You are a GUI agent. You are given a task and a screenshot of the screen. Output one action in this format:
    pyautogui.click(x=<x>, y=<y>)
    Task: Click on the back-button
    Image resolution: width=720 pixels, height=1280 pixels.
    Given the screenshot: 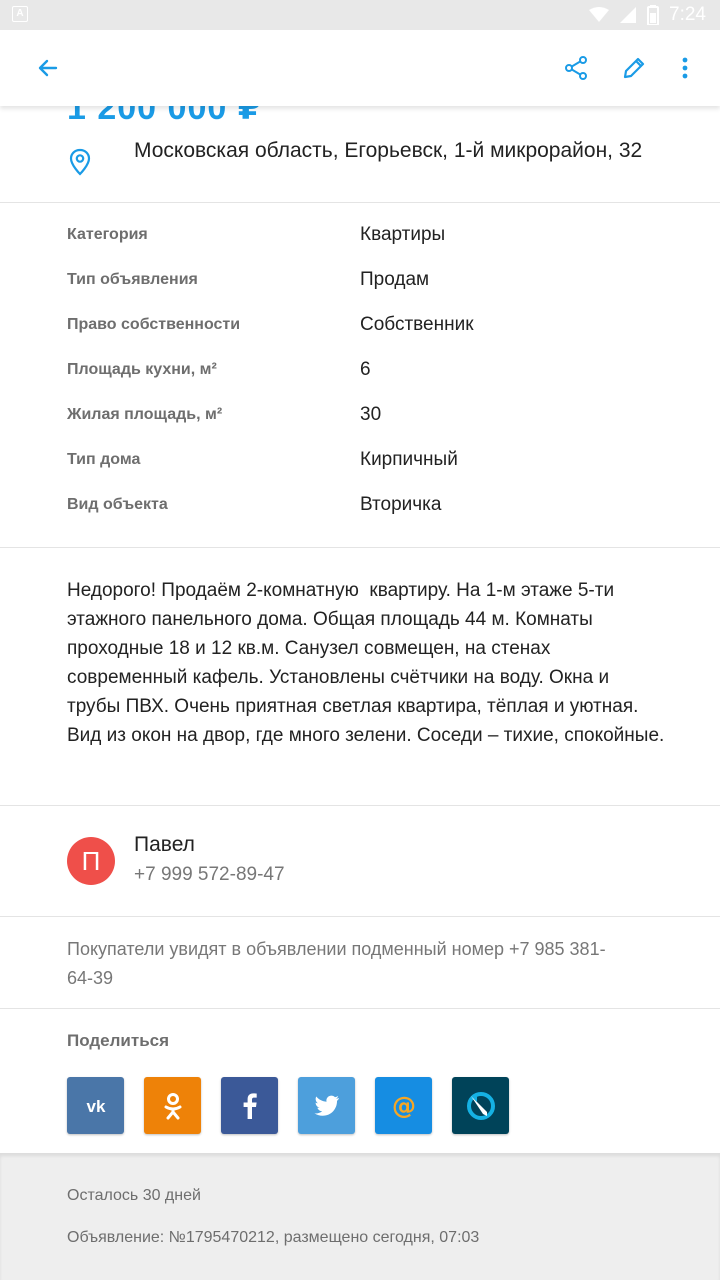 What is the action you would take?
    pyautogui.click(x=48, y=68)
    